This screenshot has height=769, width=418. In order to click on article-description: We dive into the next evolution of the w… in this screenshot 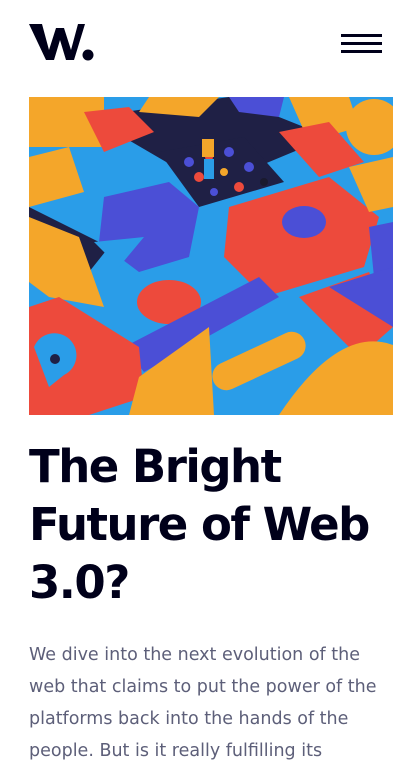, I will do `click(203, 703)`.